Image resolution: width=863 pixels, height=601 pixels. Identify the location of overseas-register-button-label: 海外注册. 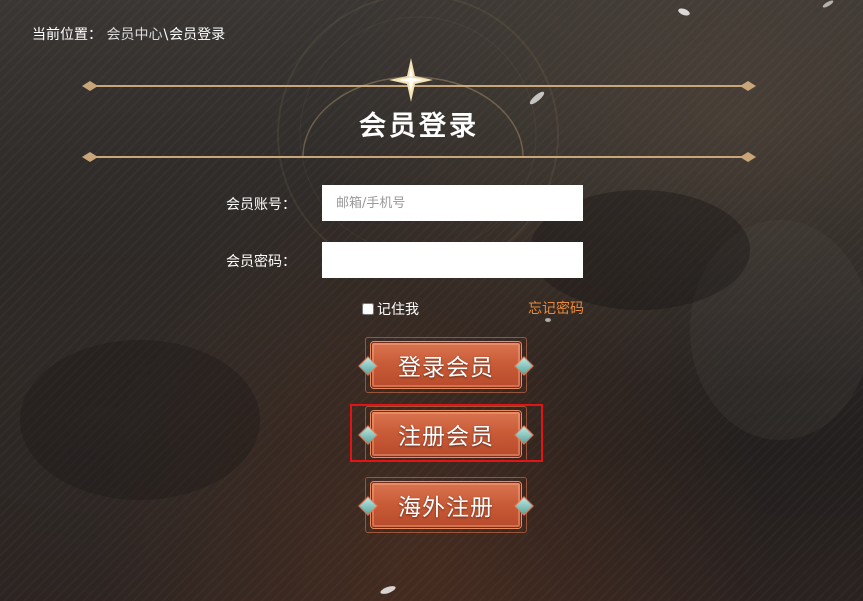
(446, 508).